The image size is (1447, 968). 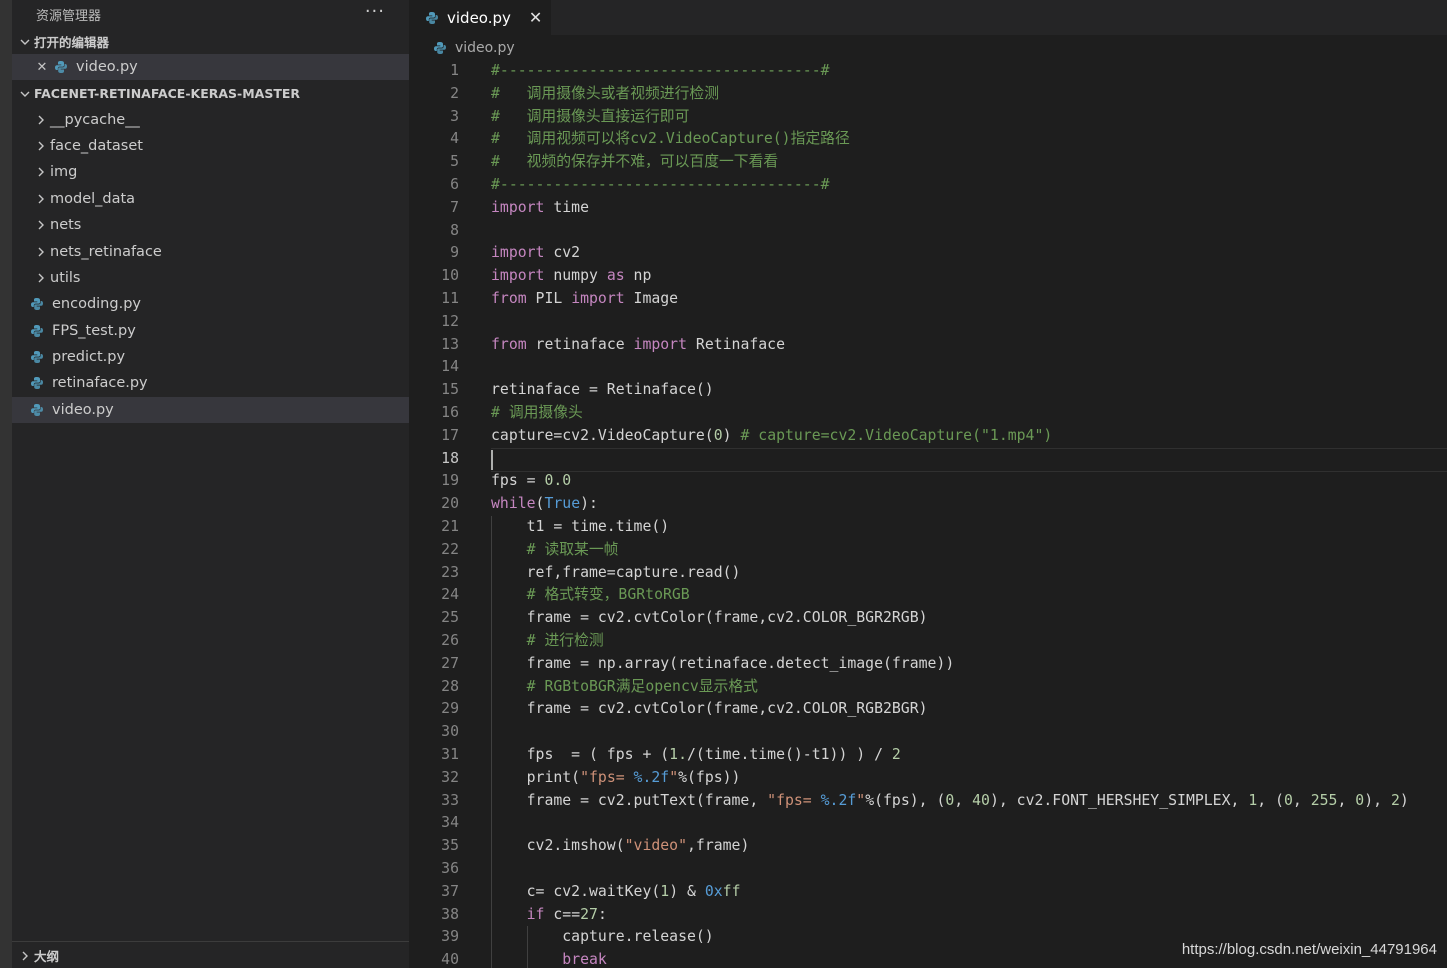 I want to click on indent-guide, so click(x=527, y=947).